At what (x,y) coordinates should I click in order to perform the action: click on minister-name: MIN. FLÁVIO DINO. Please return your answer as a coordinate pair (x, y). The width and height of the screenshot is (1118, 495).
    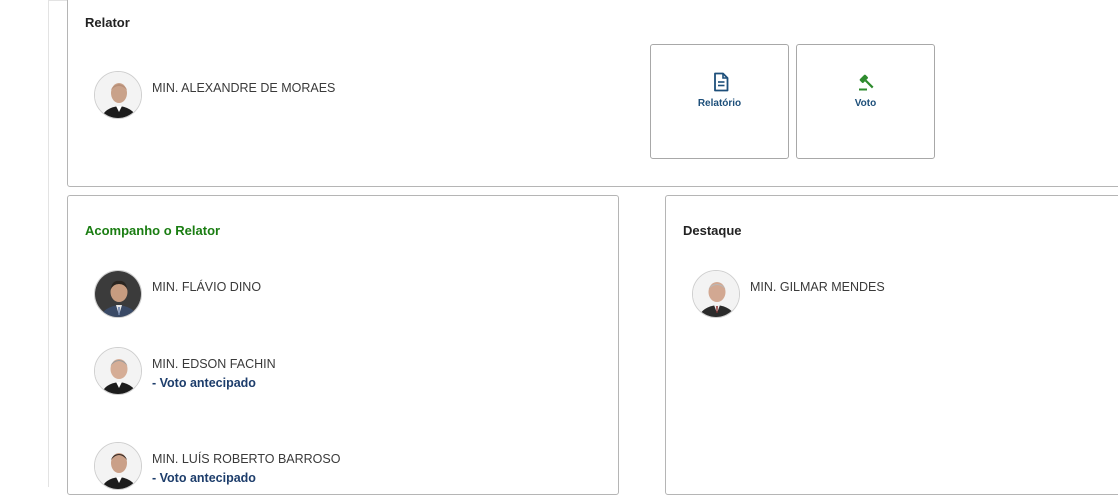
    Looking at the image, I should click on (207, 287).